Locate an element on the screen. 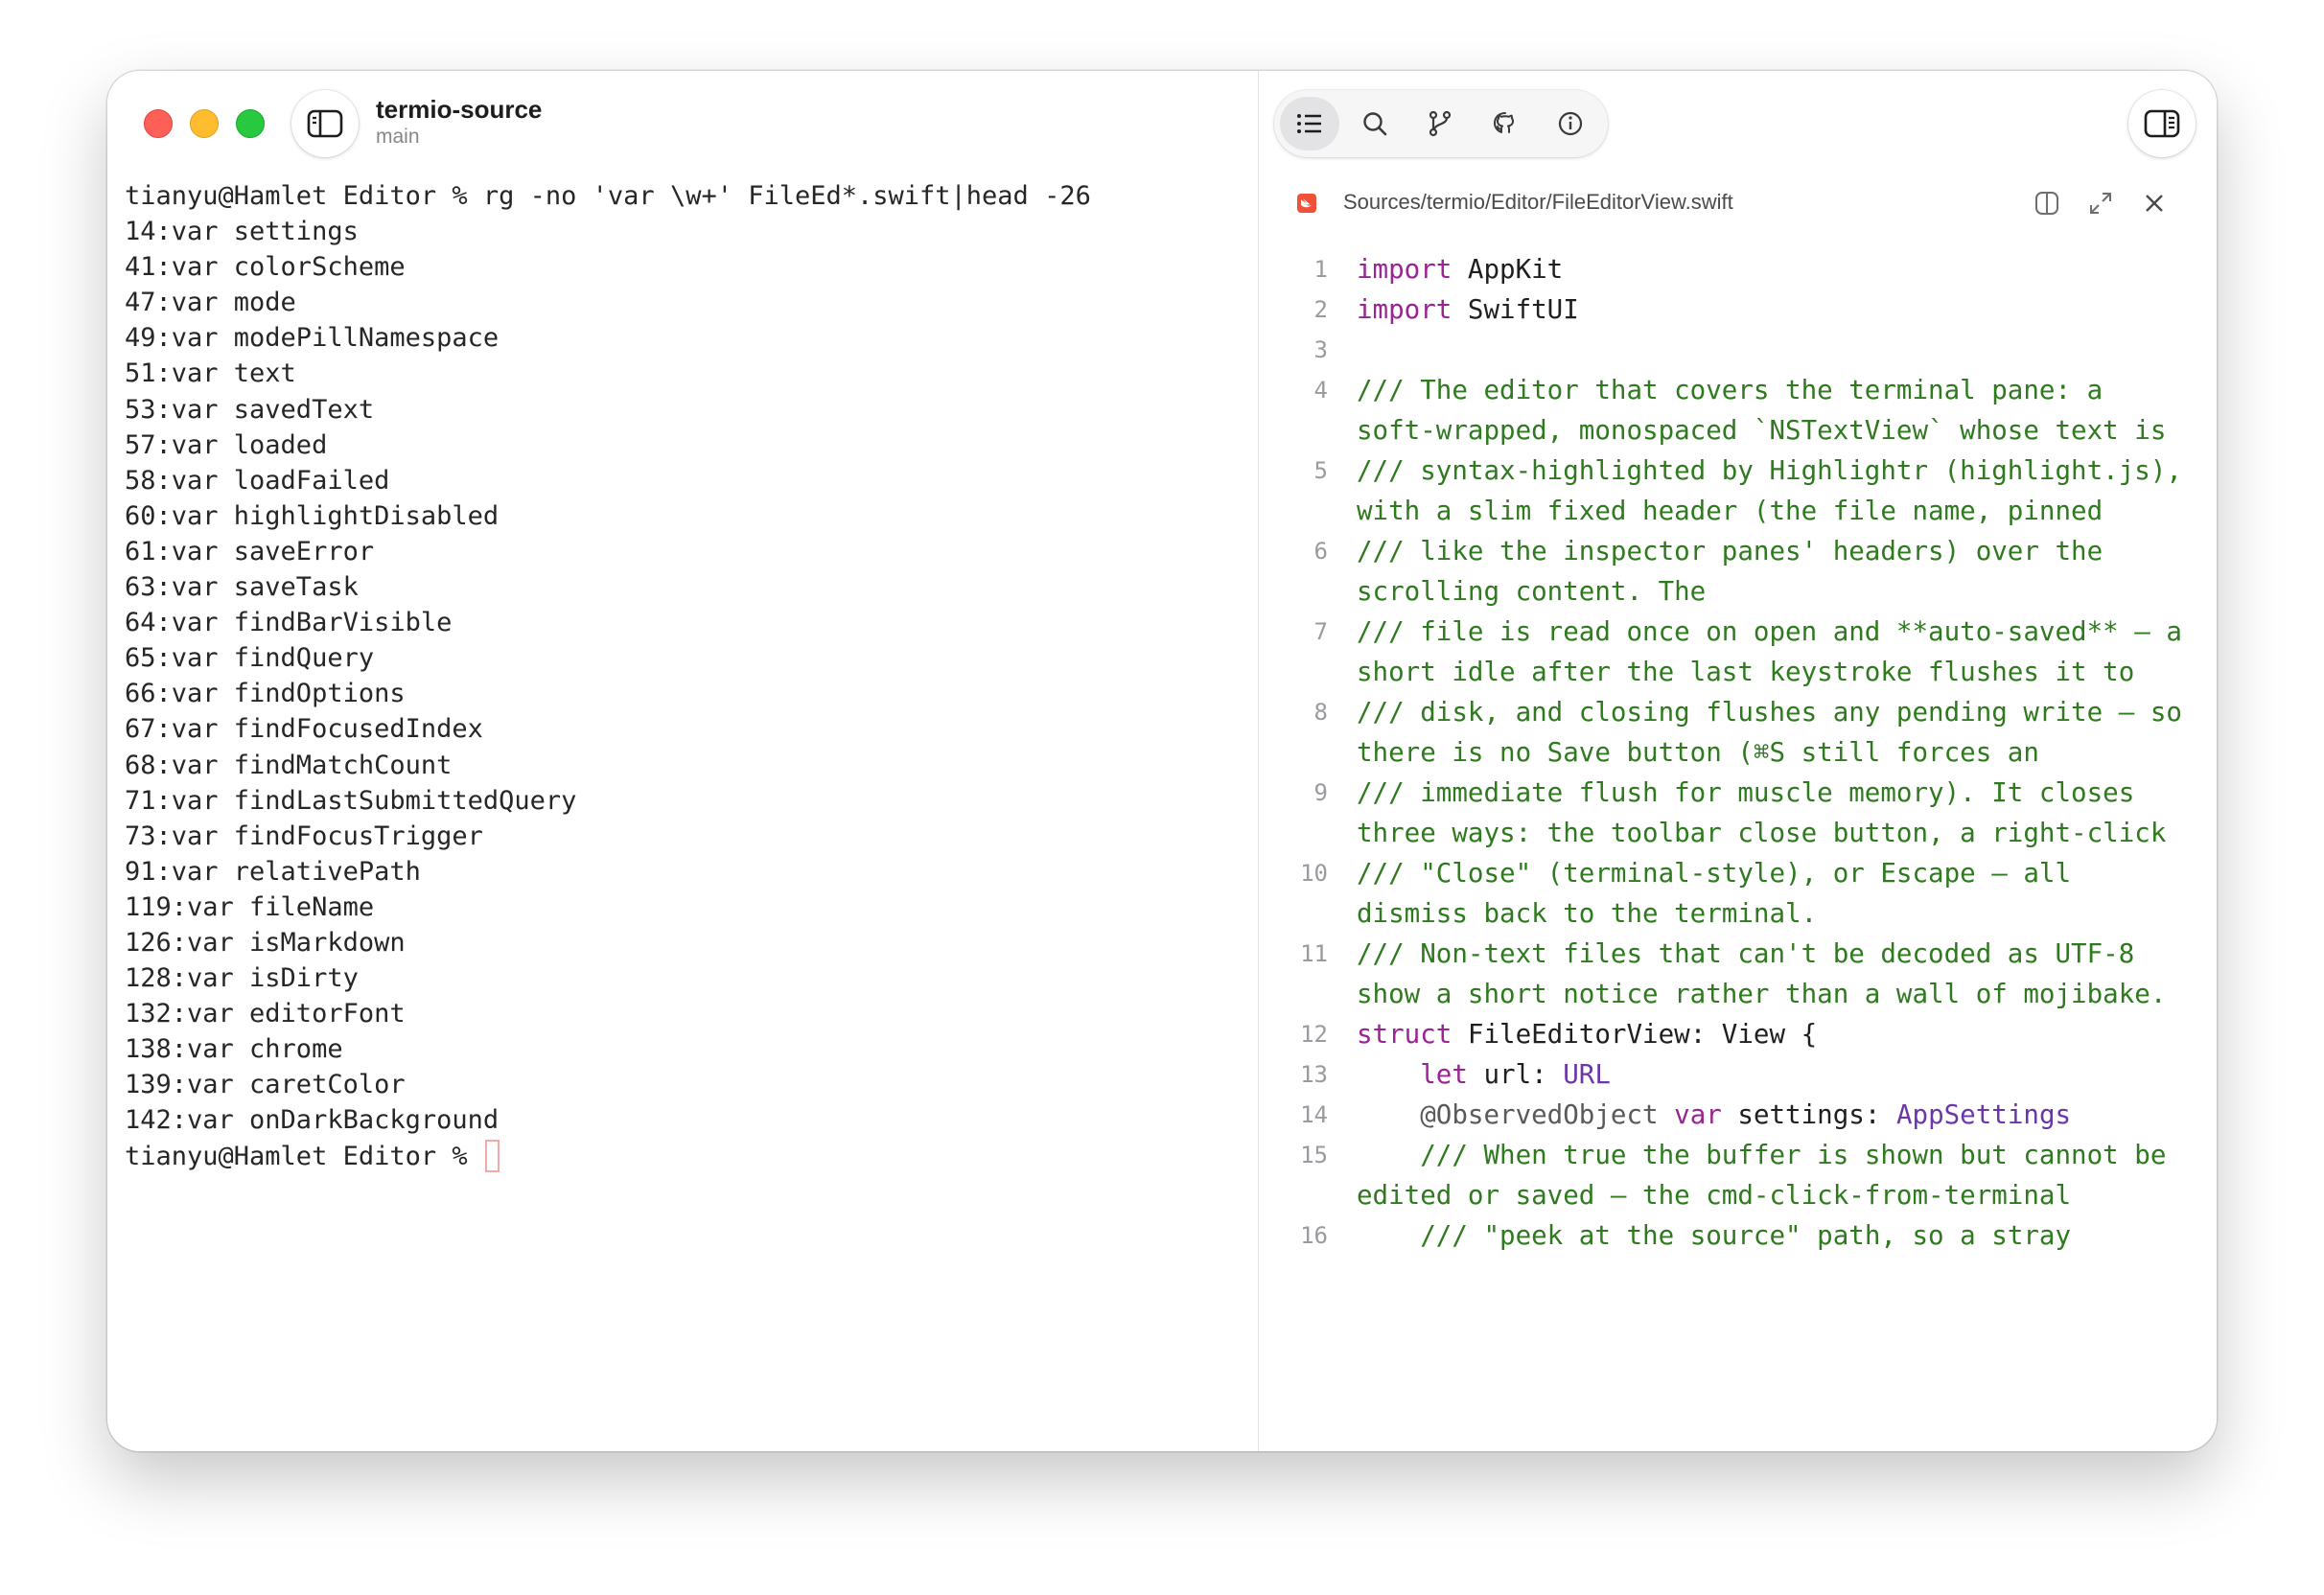  line-number: 8 is located at coordinates (1320, 713).